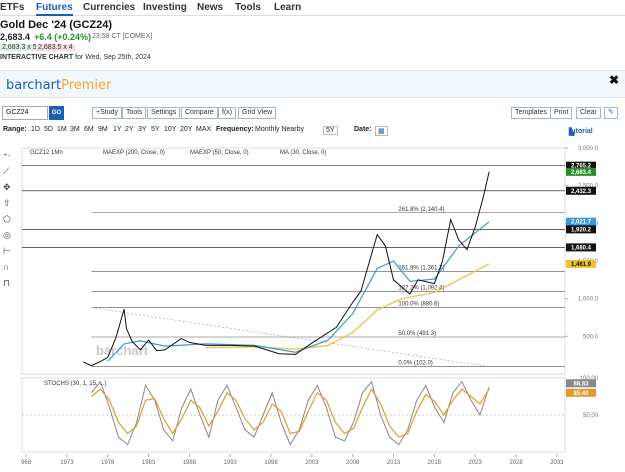 This screenshot has height=472, width=625. I want to click on barchart-premier-logo: barchartPremier, so click(58, 85).